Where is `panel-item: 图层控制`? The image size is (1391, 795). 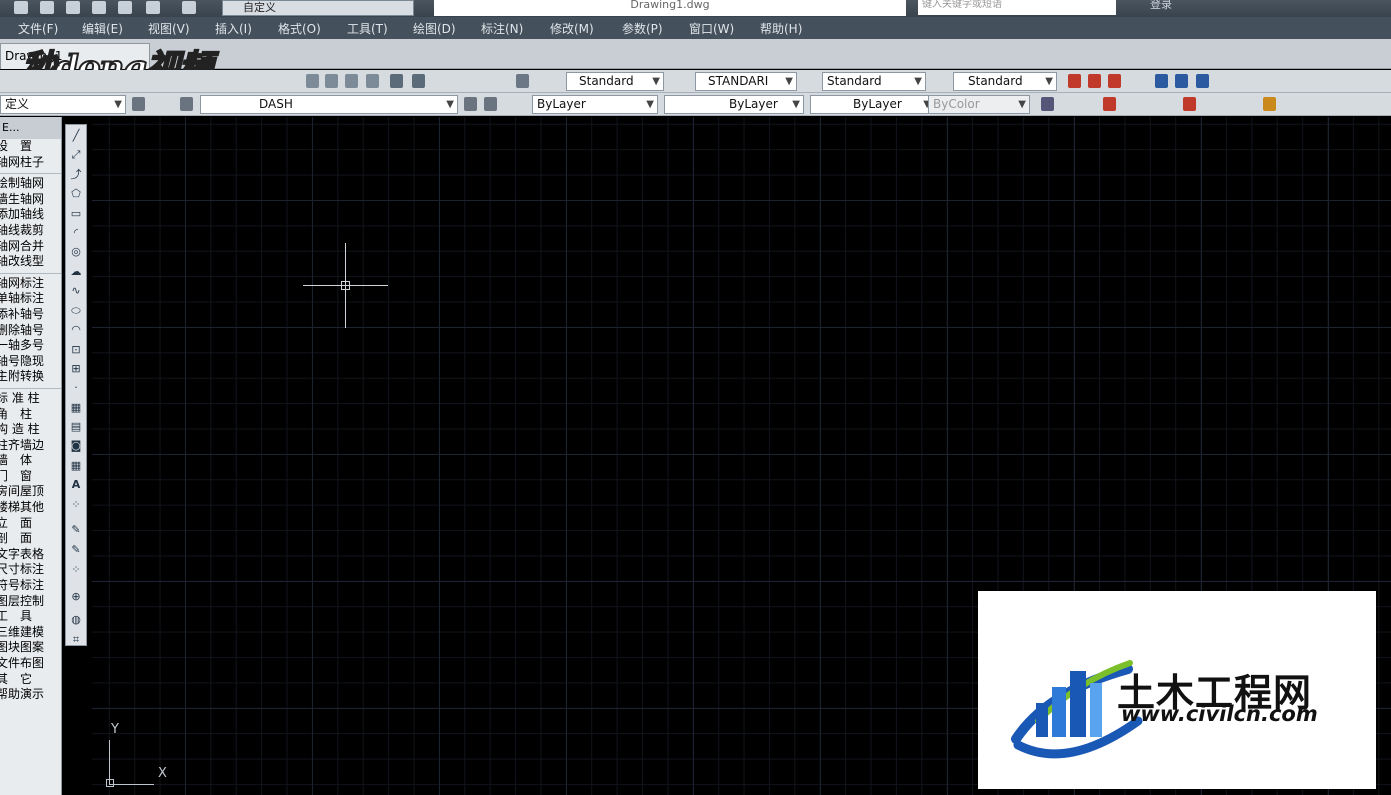
panel-item: 图层控制 is located at coordinates (30, 602).